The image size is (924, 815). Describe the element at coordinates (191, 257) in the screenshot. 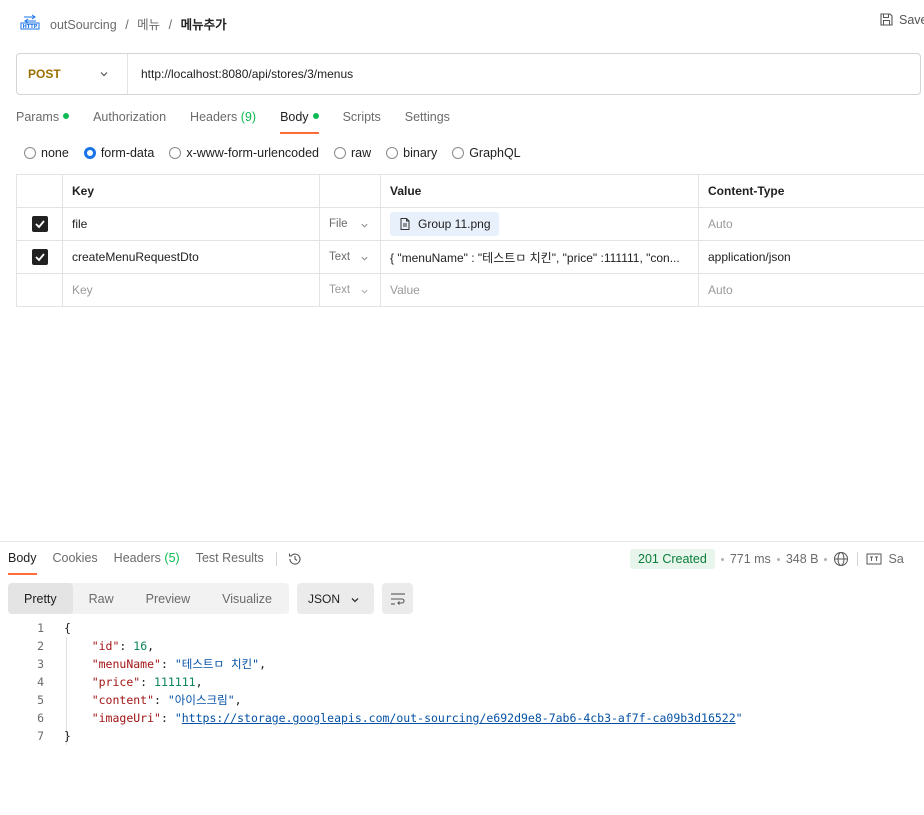

I see `row-key: createMenuRequestDto` at that location.